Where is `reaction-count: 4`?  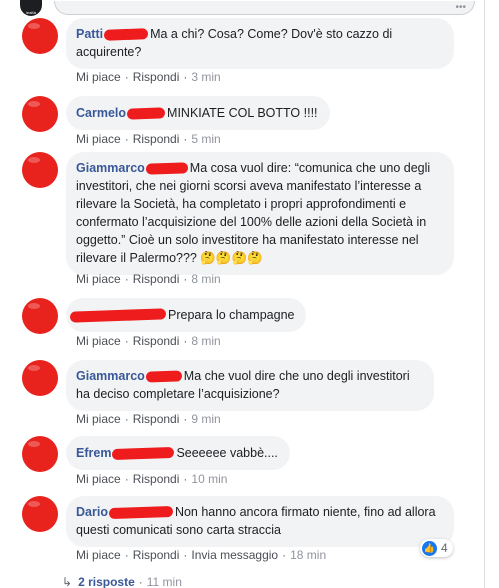 reaction-count: 4 is located at coordinates (444, 548).